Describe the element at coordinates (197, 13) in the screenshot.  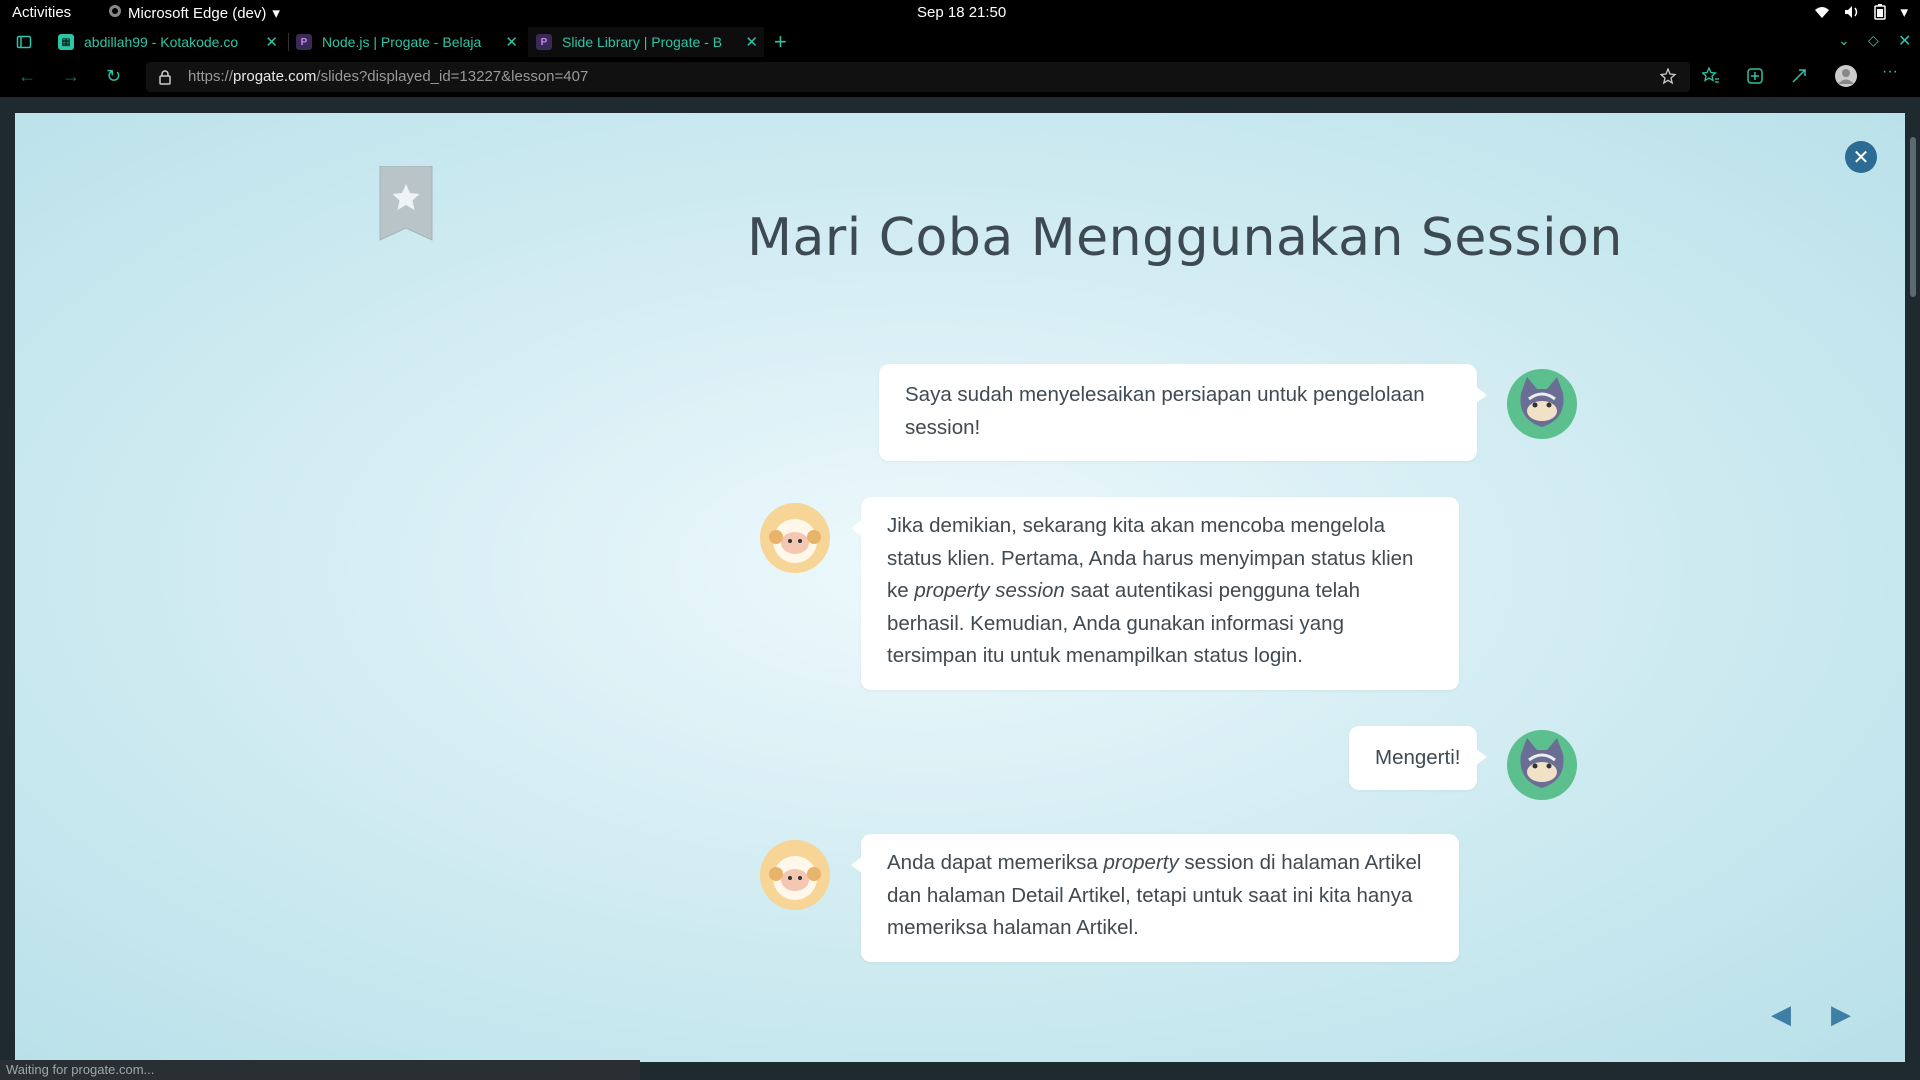
I see `app-name: Microsoft Edge (dev)` at that location.